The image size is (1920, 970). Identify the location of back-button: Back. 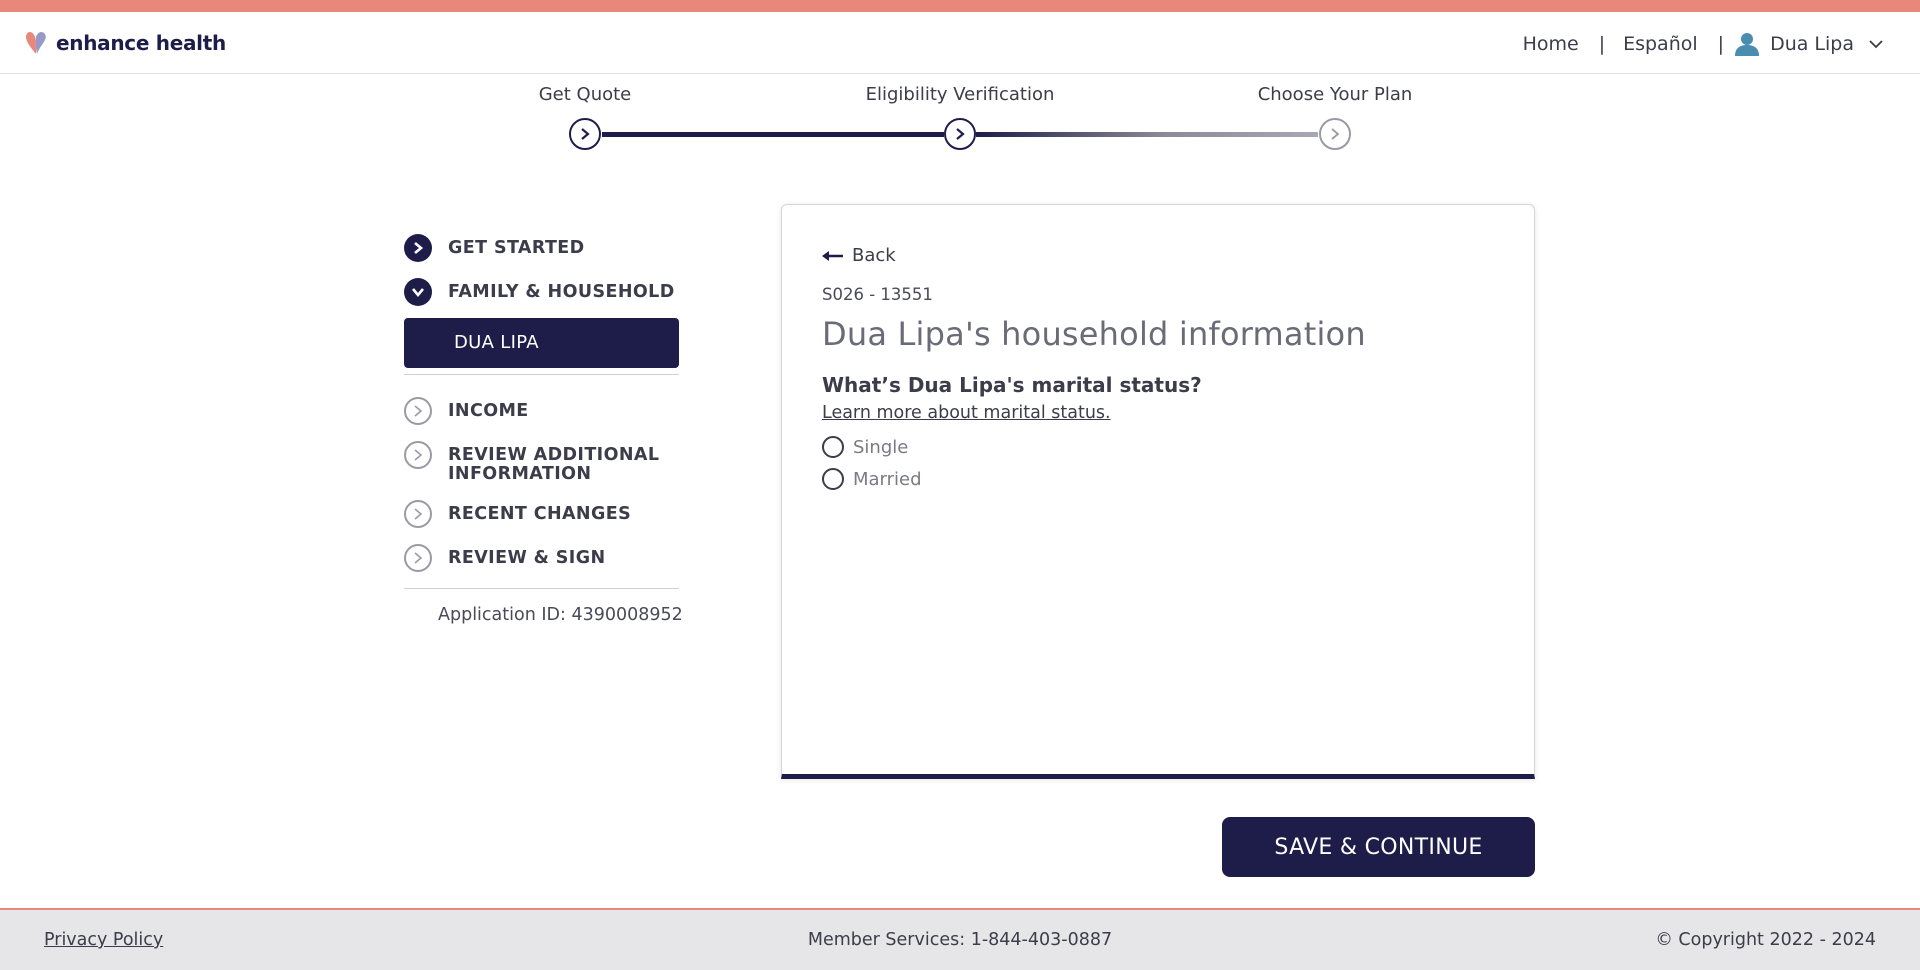
(859, 255).